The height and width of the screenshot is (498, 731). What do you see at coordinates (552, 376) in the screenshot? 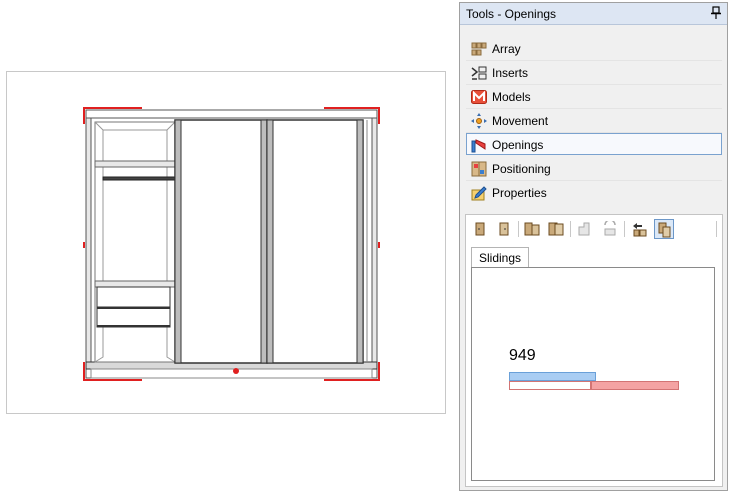
I see `front-door-bar` at bounding box center [552, 376].